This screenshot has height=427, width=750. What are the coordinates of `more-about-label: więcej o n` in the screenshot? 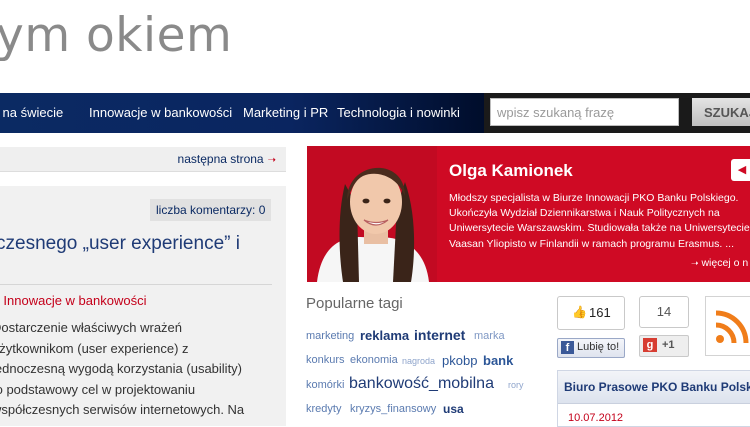 It's located at (724, 263).